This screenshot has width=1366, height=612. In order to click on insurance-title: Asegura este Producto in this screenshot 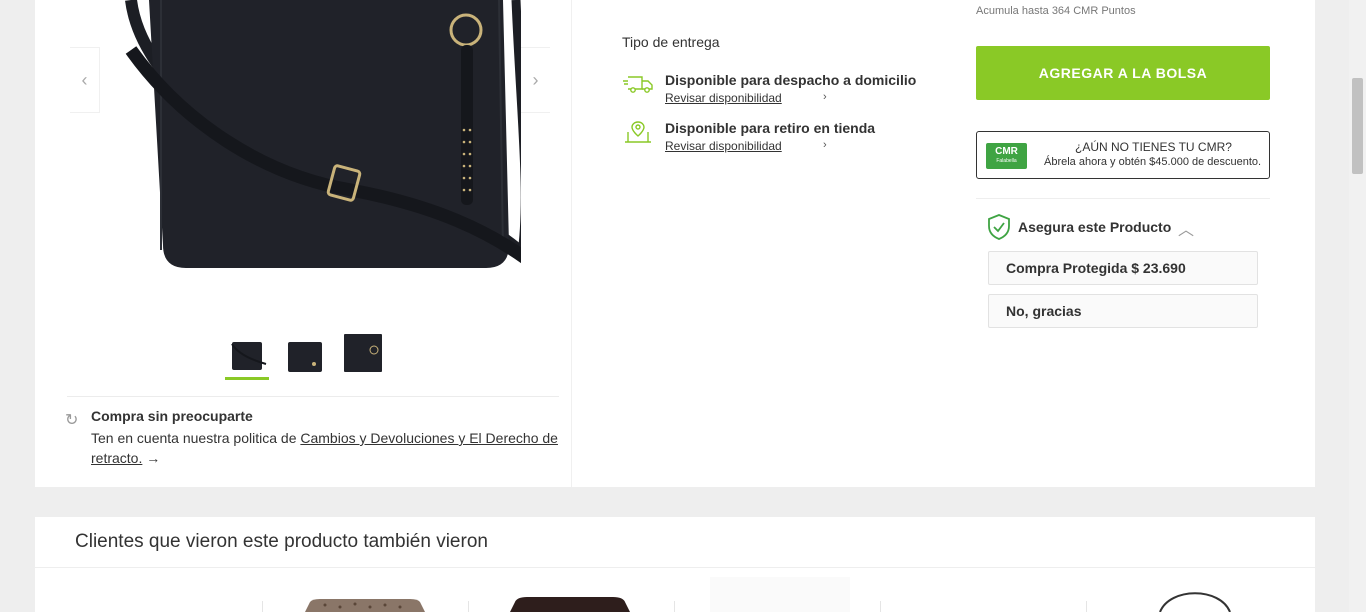, I will do `click(1095, 227)`.